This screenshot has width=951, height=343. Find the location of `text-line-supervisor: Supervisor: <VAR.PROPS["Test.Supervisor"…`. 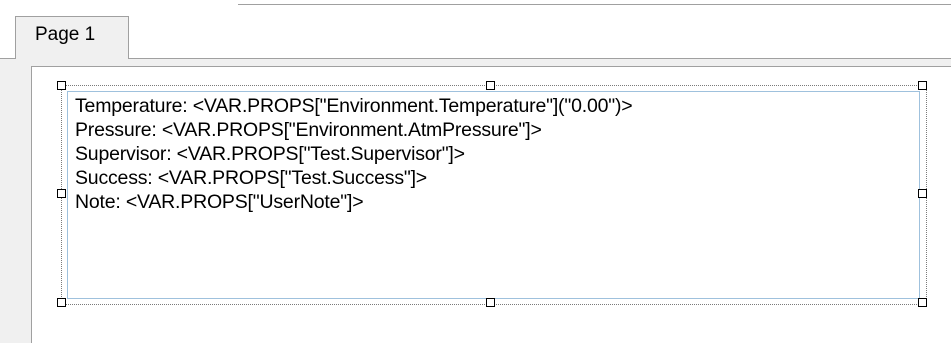

text-line-supervisor: Supervisor: <VAR.PROPS["Test.Supervisor"… is located at coordinates (270, 154).